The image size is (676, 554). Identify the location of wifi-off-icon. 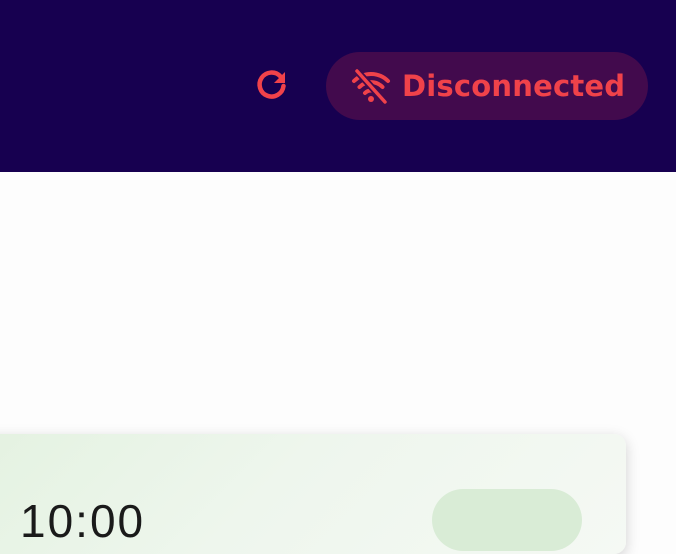
(371, 86).